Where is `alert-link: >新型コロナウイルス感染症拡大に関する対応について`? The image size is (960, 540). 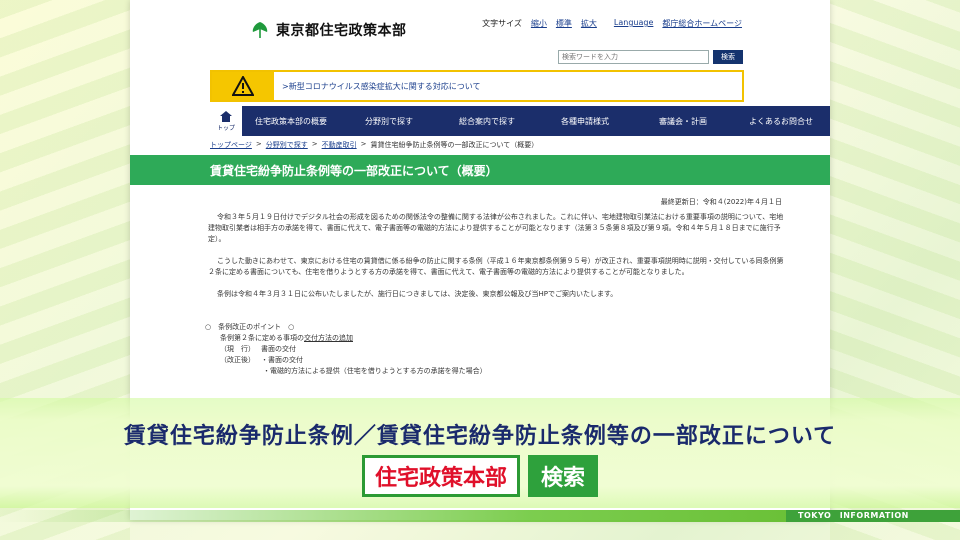 alert-link: >新型コロナウイルス感染症拡大に関する対応について is located at coordinates (381, 86).